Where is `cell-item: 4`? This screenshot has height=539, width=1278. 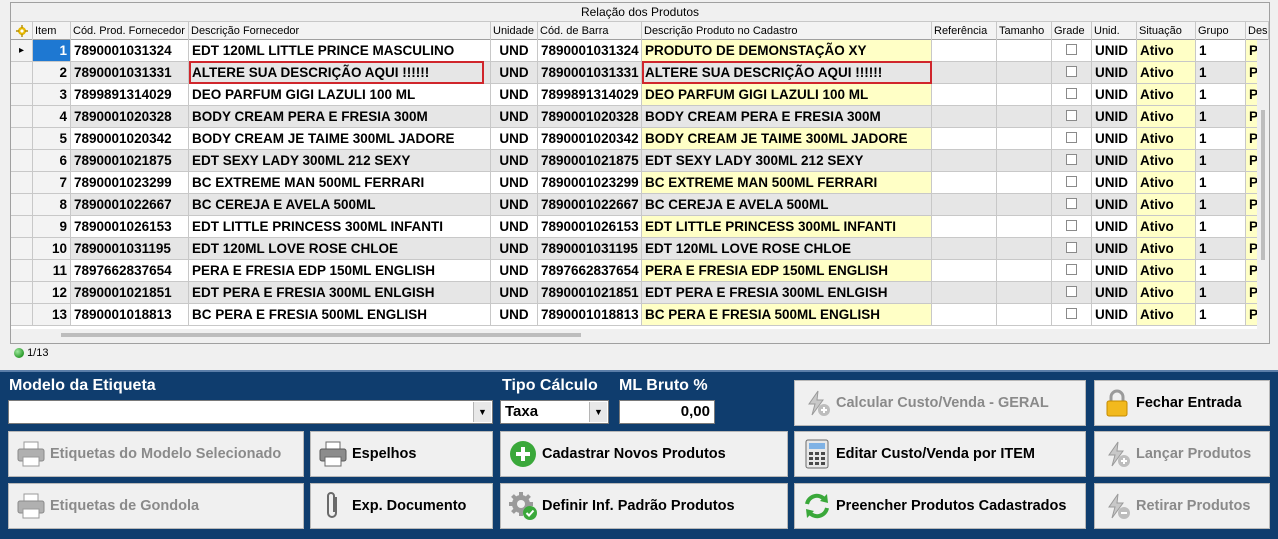
cell-item: 4 is located at coordinates (52, 117).